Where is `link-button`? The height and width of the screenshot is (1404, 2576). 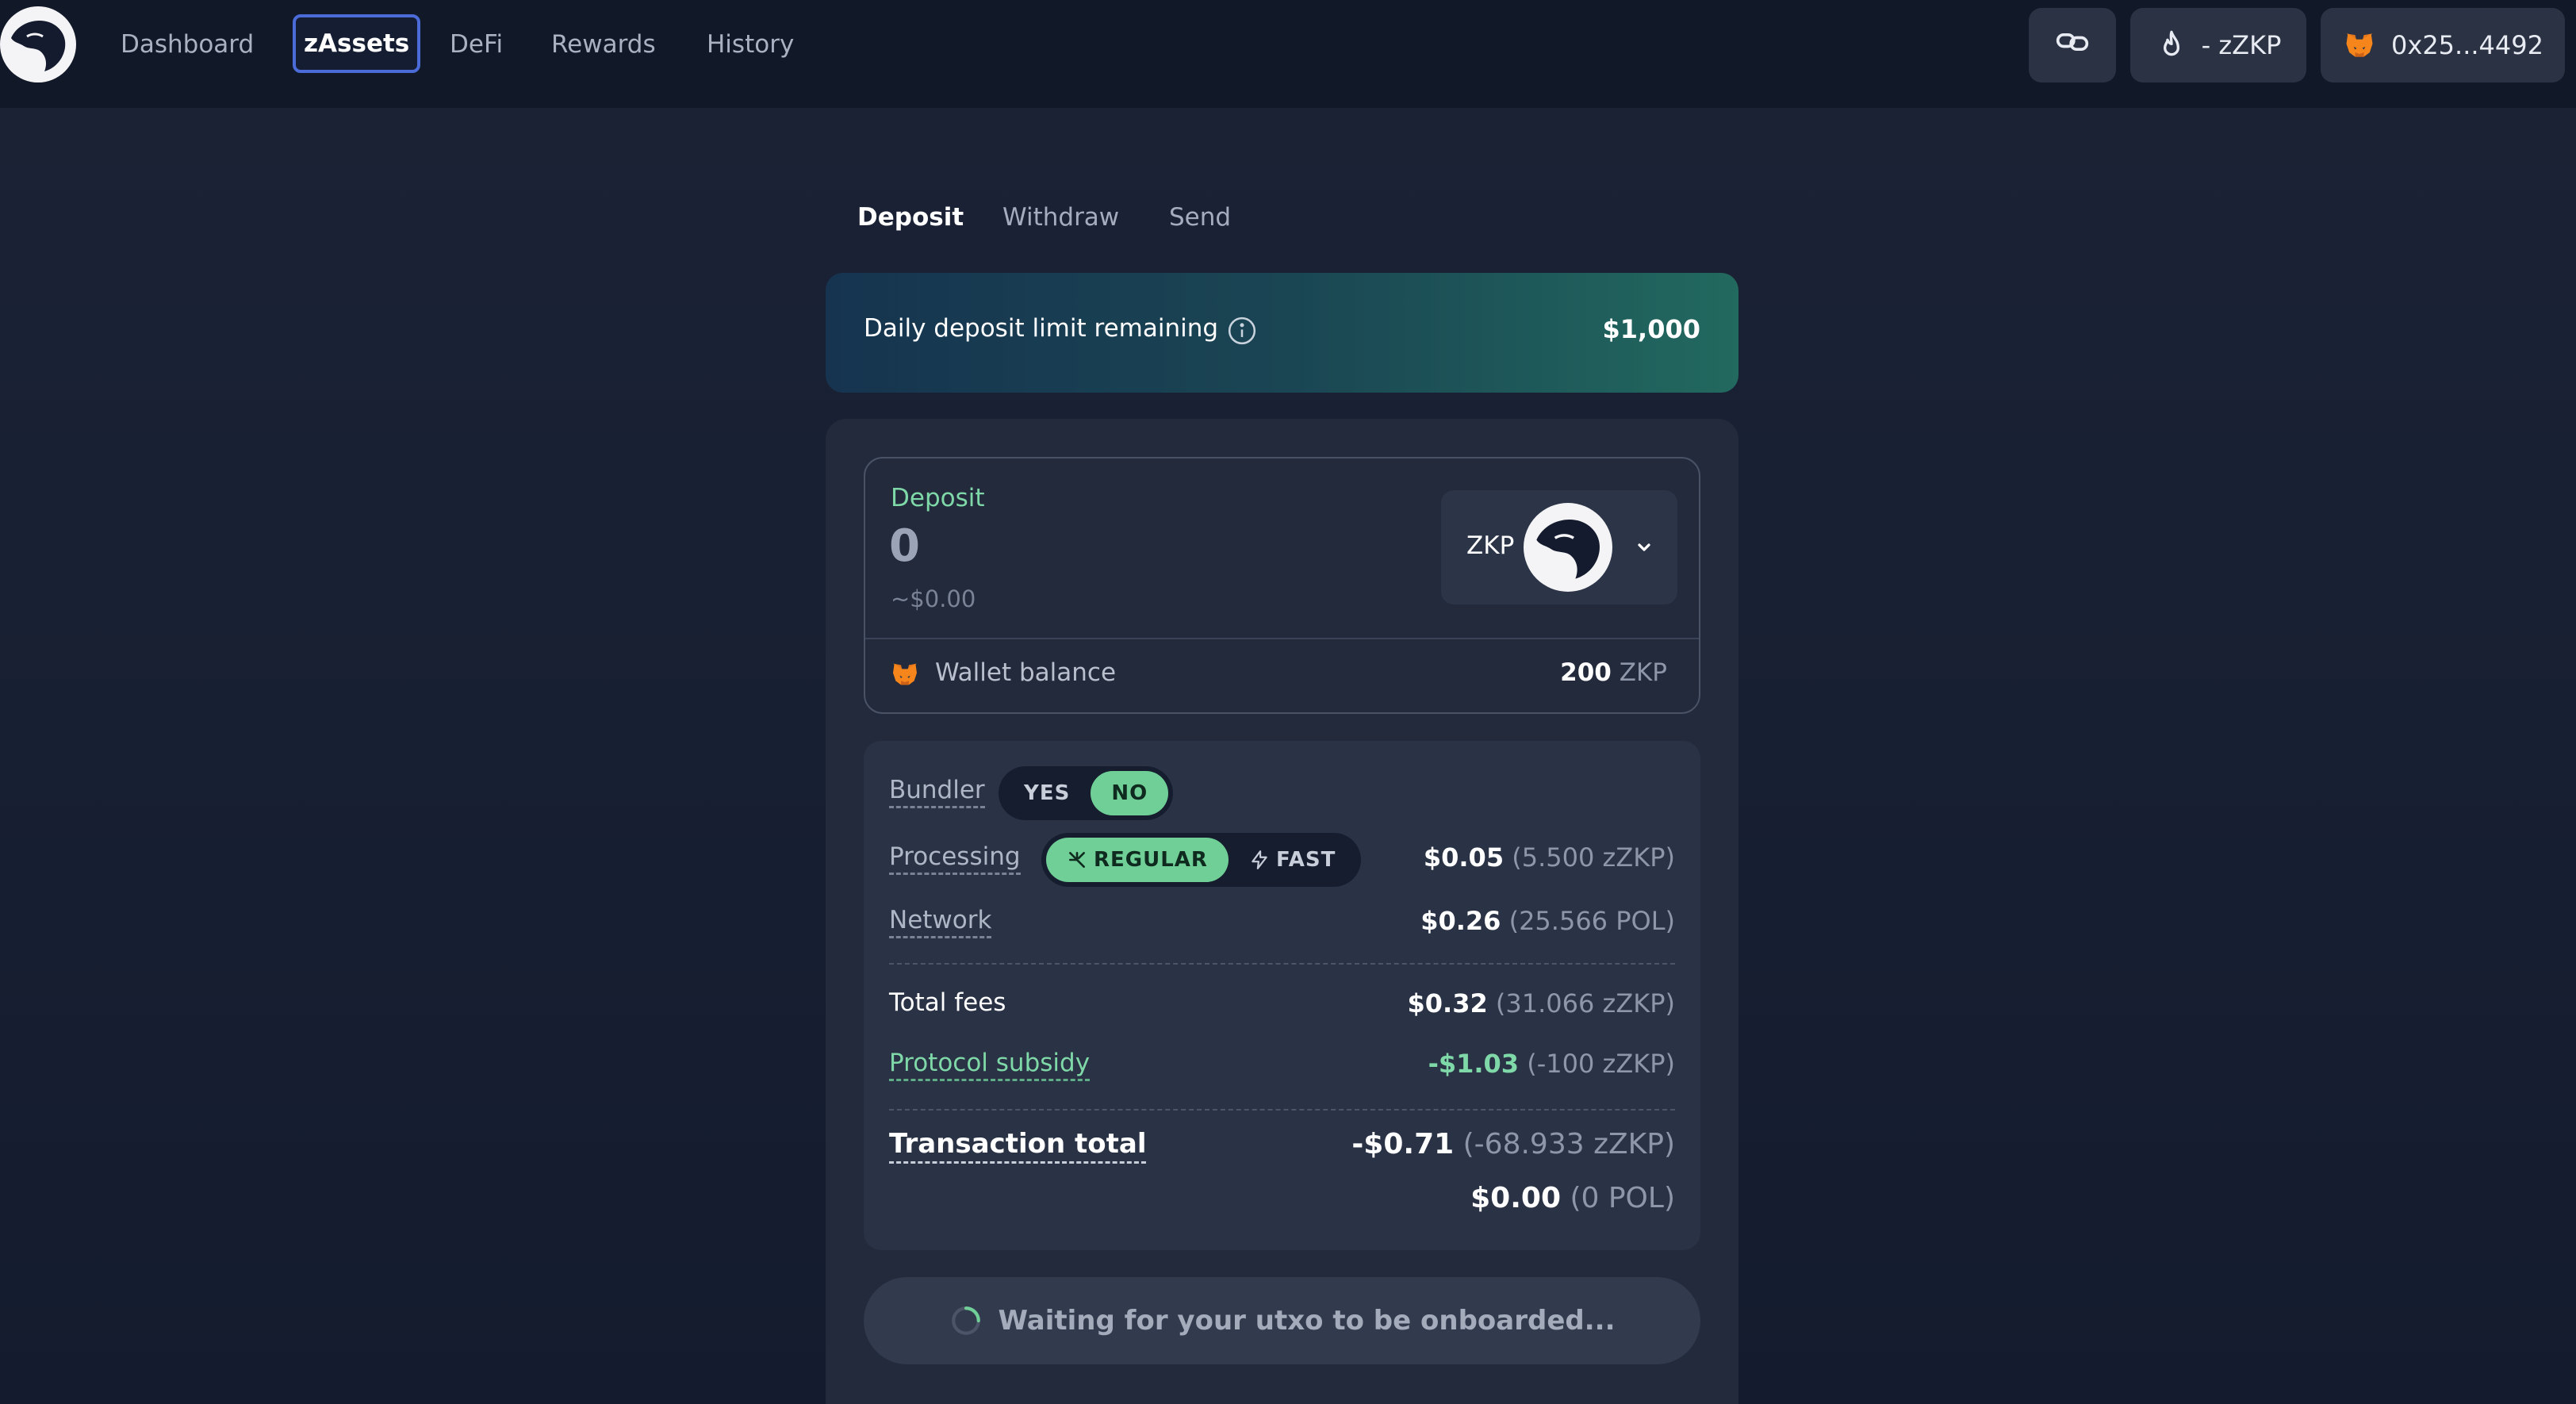 link-button is located at coordinates (2072, 45).